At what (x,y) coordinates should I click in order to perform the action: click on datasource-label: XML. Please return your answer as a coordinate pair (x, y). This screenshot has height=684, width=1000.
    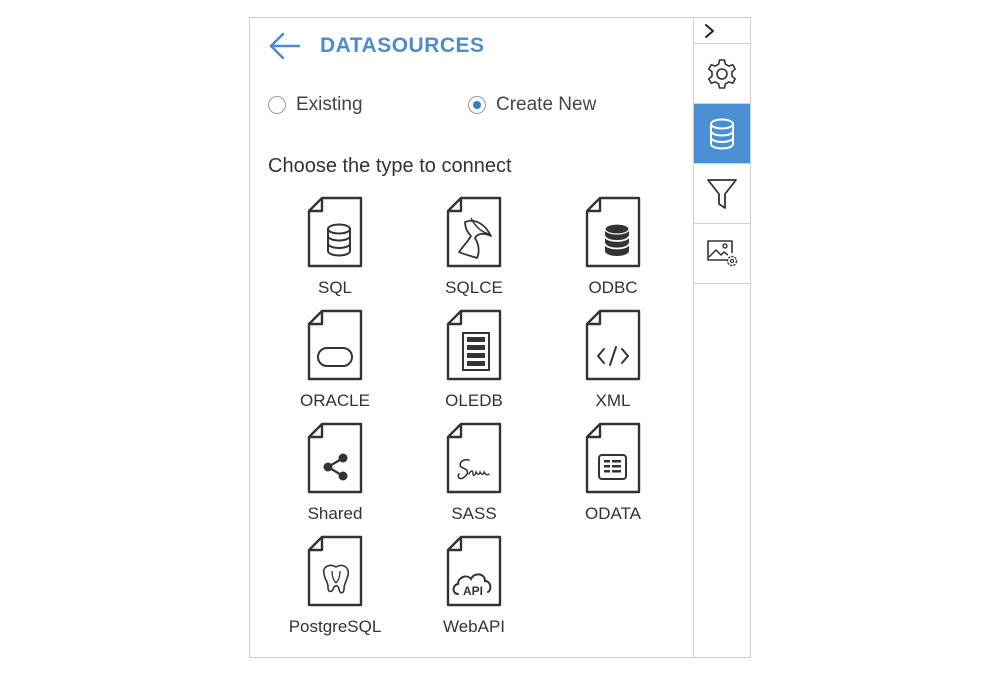
    Looking at the image, I should click on (613, 400).